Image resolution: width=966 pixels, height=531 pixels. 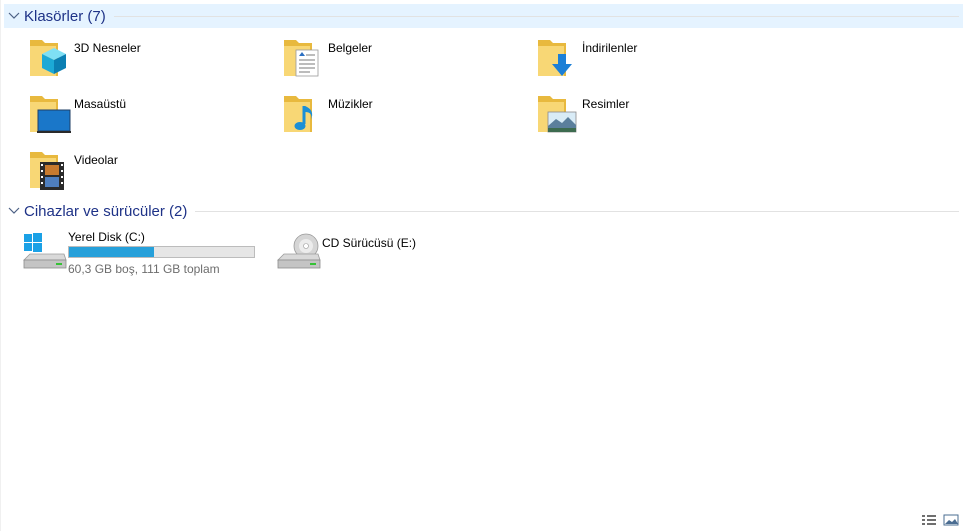 What do you see at coordinates (301, 58) in the screenshot?
I see `documents-icon` at bounding box center [301, 58].